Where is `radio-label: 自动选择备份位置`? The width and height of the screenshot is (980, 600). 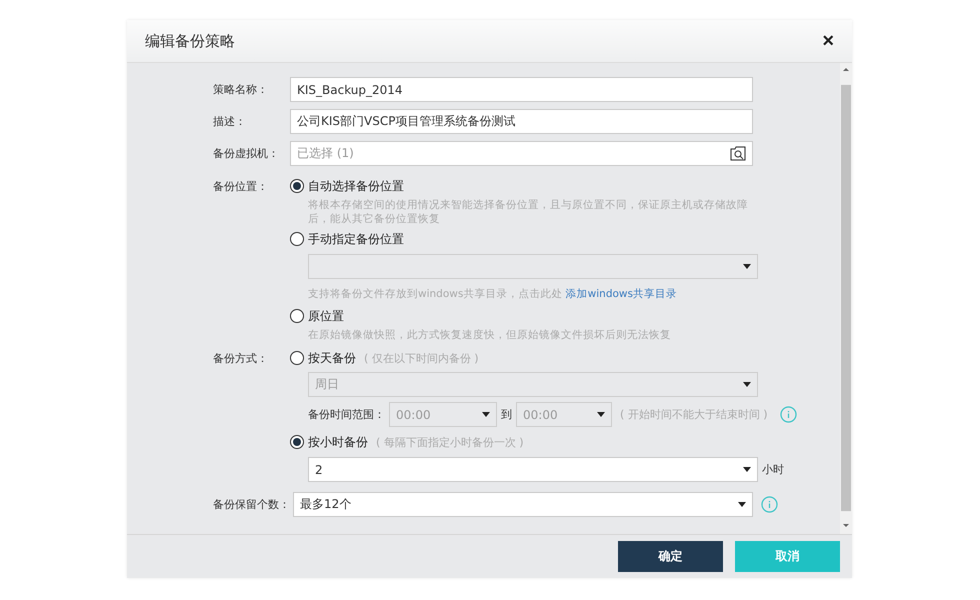
radio-label: 自动选择备份位置 is located at coordinates (356, 186).